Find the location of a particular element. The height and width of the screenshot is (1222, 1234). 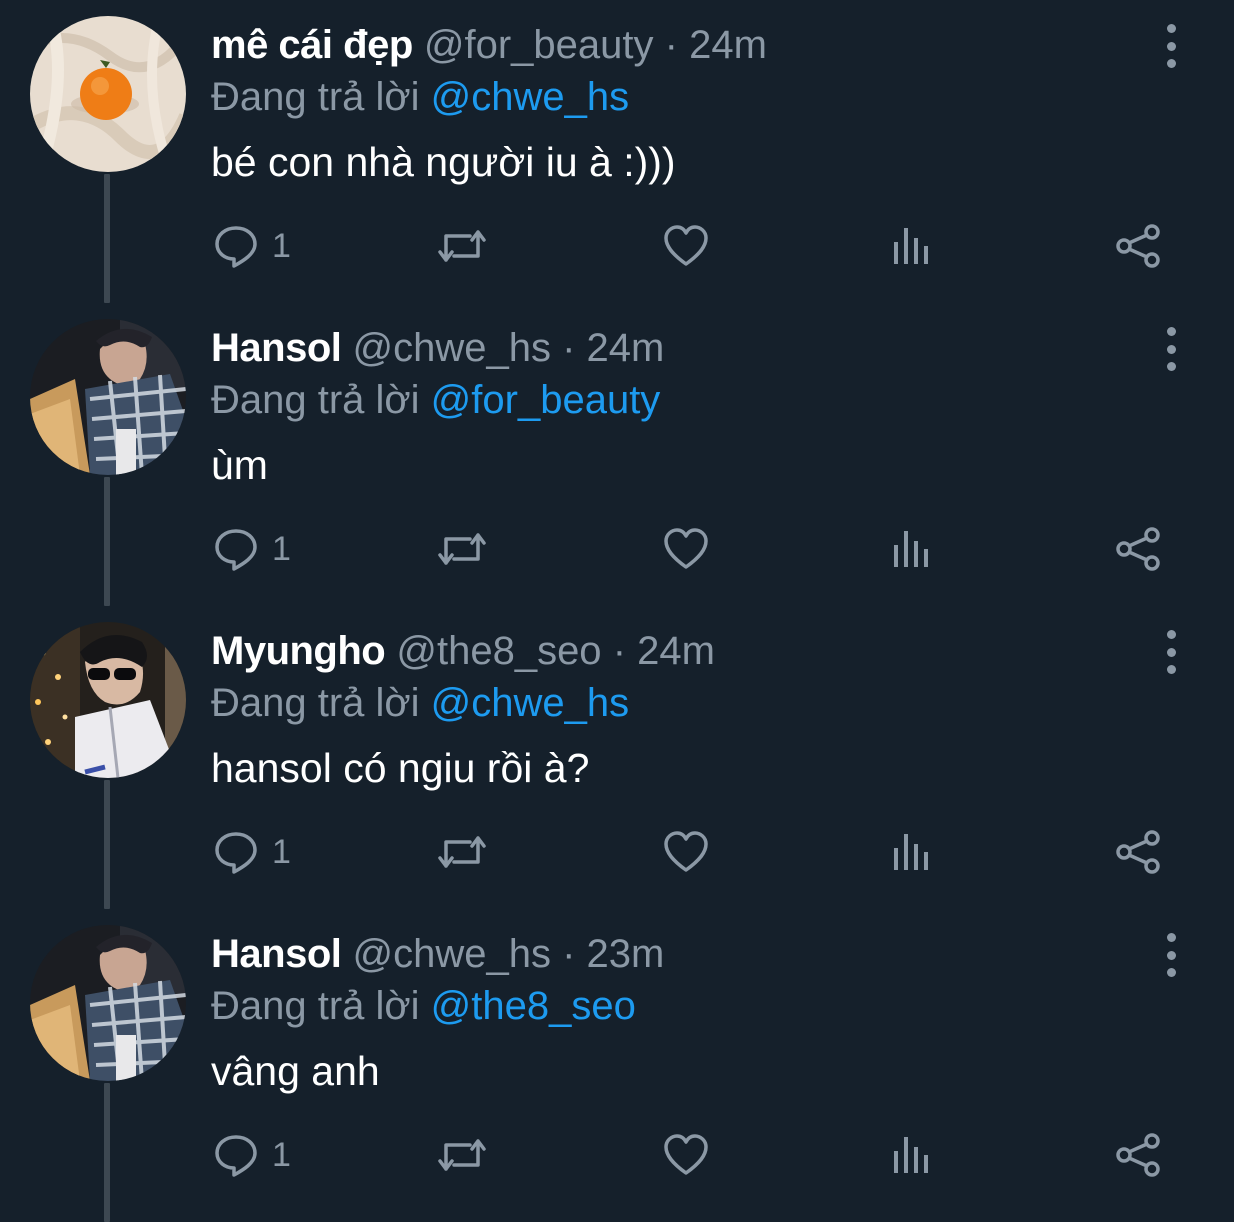

display-name: Myungho is located at coordinates (298, 651).